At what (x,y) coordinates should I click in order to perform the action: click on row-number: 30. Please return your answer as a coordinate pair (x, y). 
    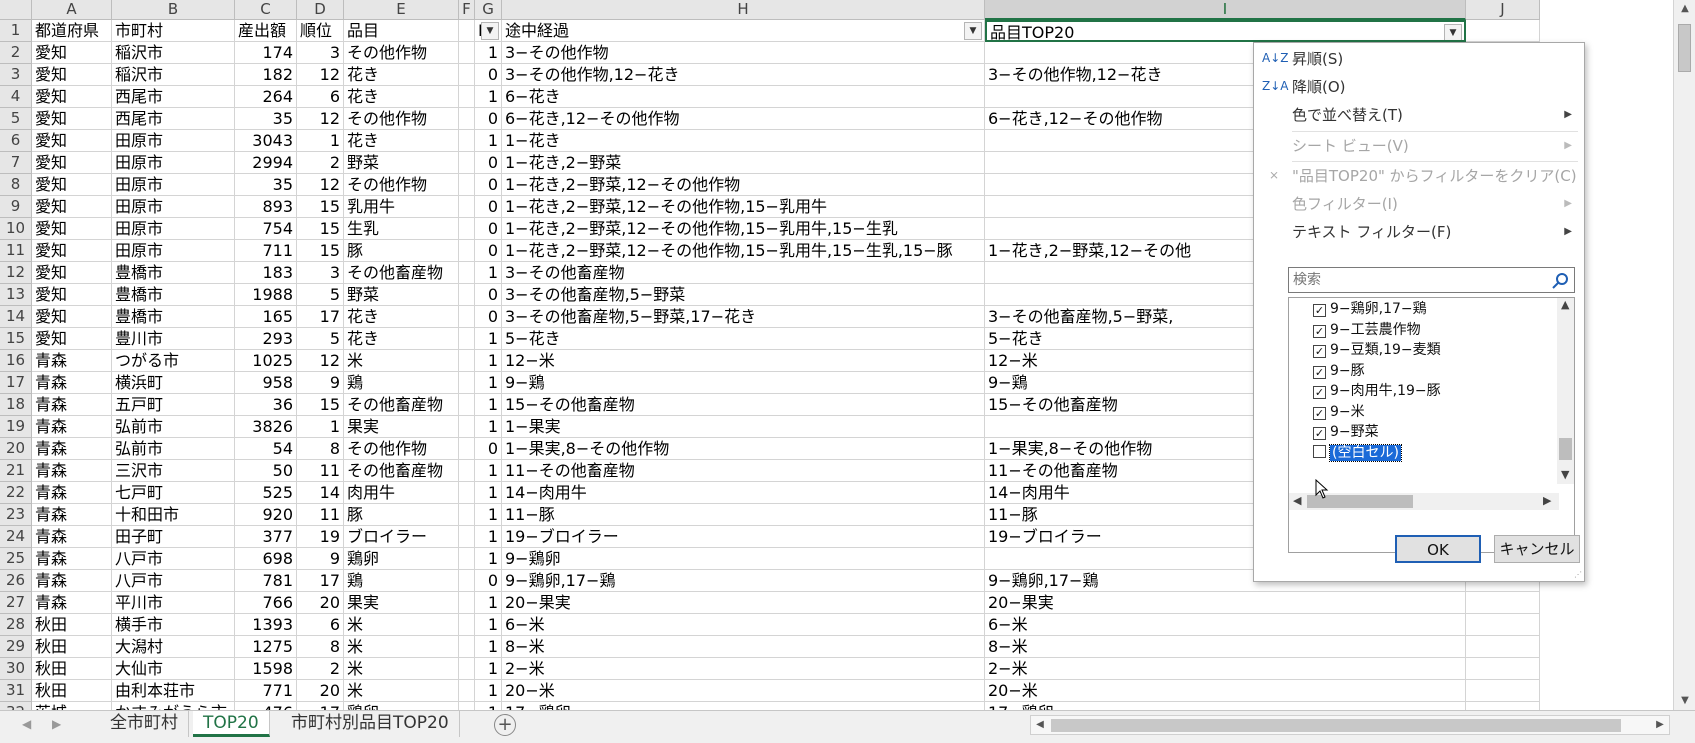
    Looking at the image, I should click on (16, 669).